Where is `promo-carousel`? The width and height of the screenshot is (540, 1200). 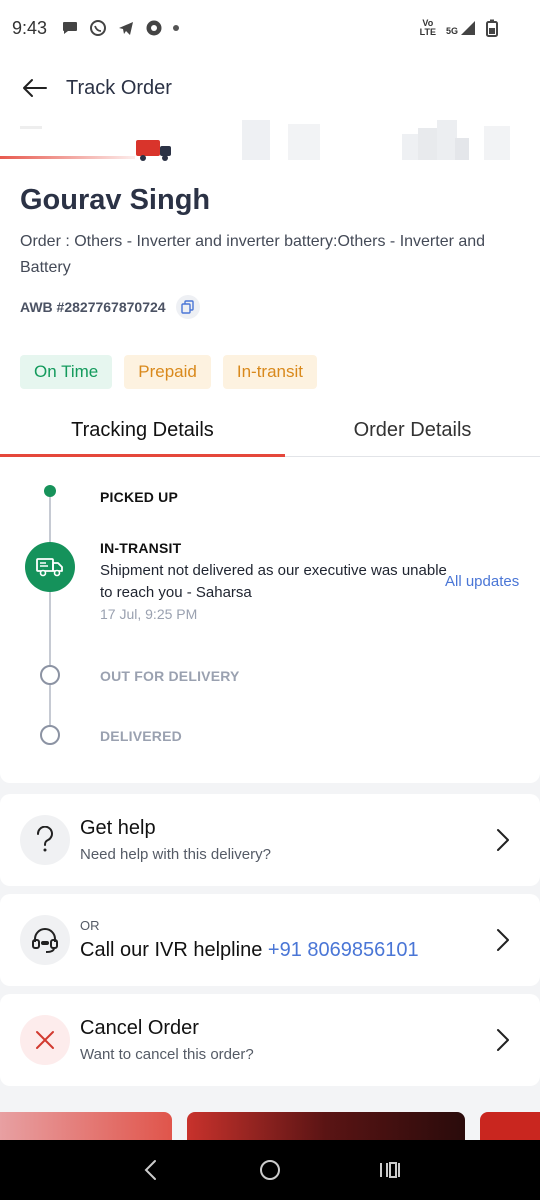 promo-carousel is located at coordinates (270, 1119).